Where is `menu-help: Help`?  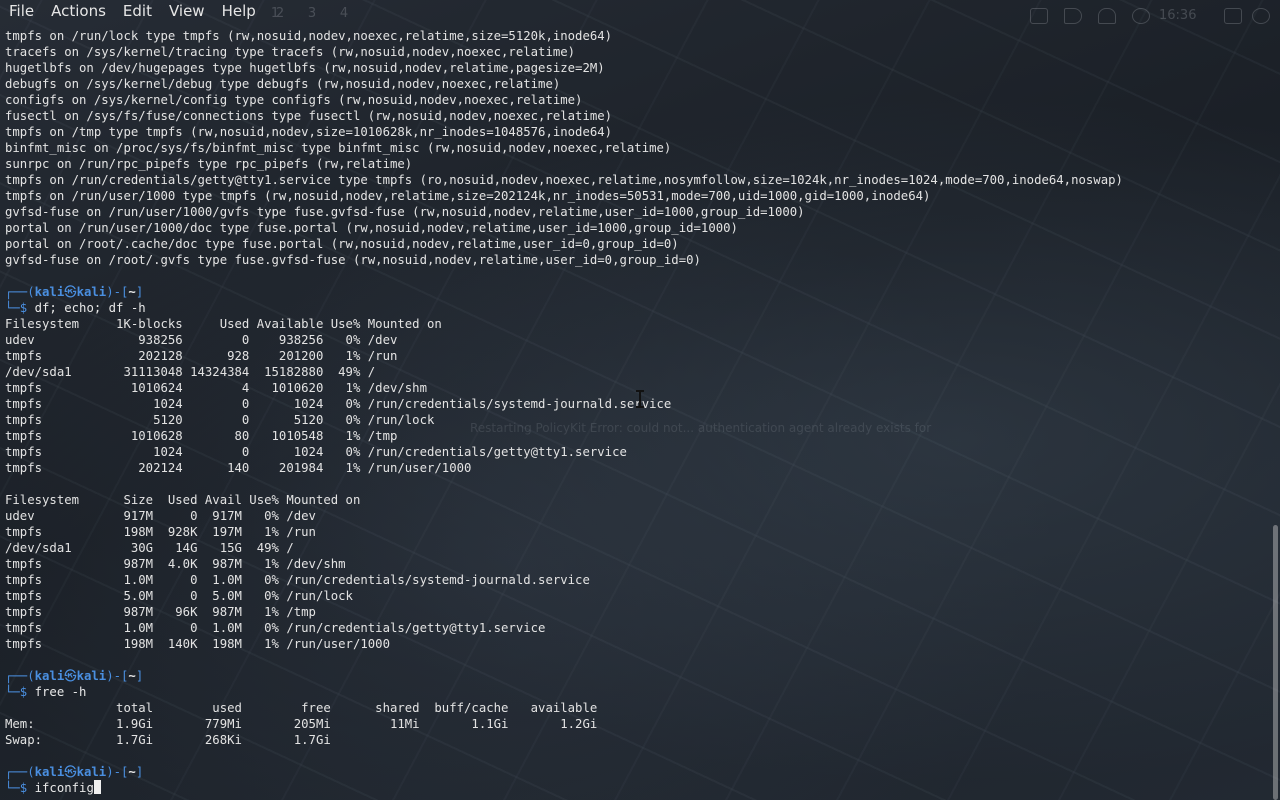
menu-help: Help is located at coordinates (238, 11).